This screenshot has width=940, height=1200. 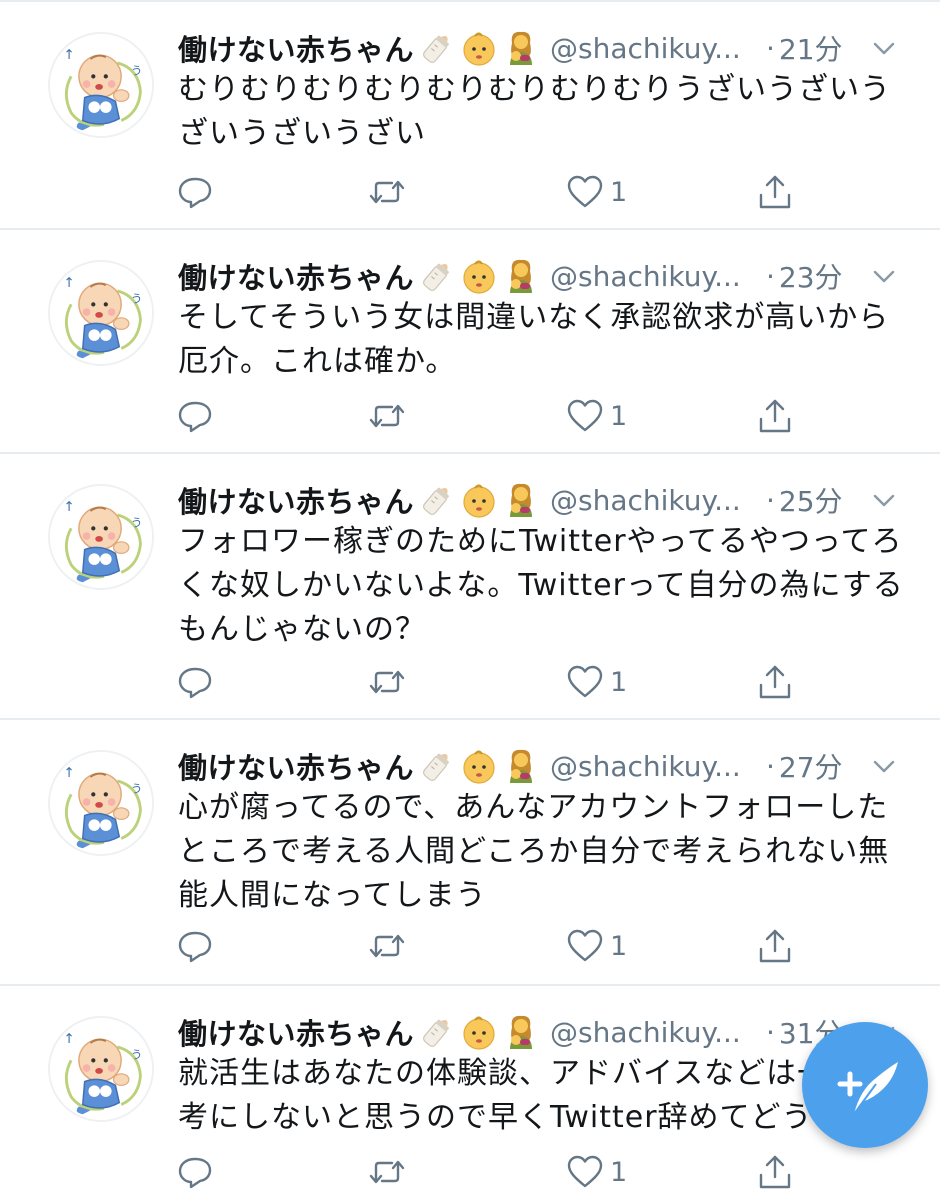 I want to click on tweet-timestamp: 25分, so click(x=811, y=500).